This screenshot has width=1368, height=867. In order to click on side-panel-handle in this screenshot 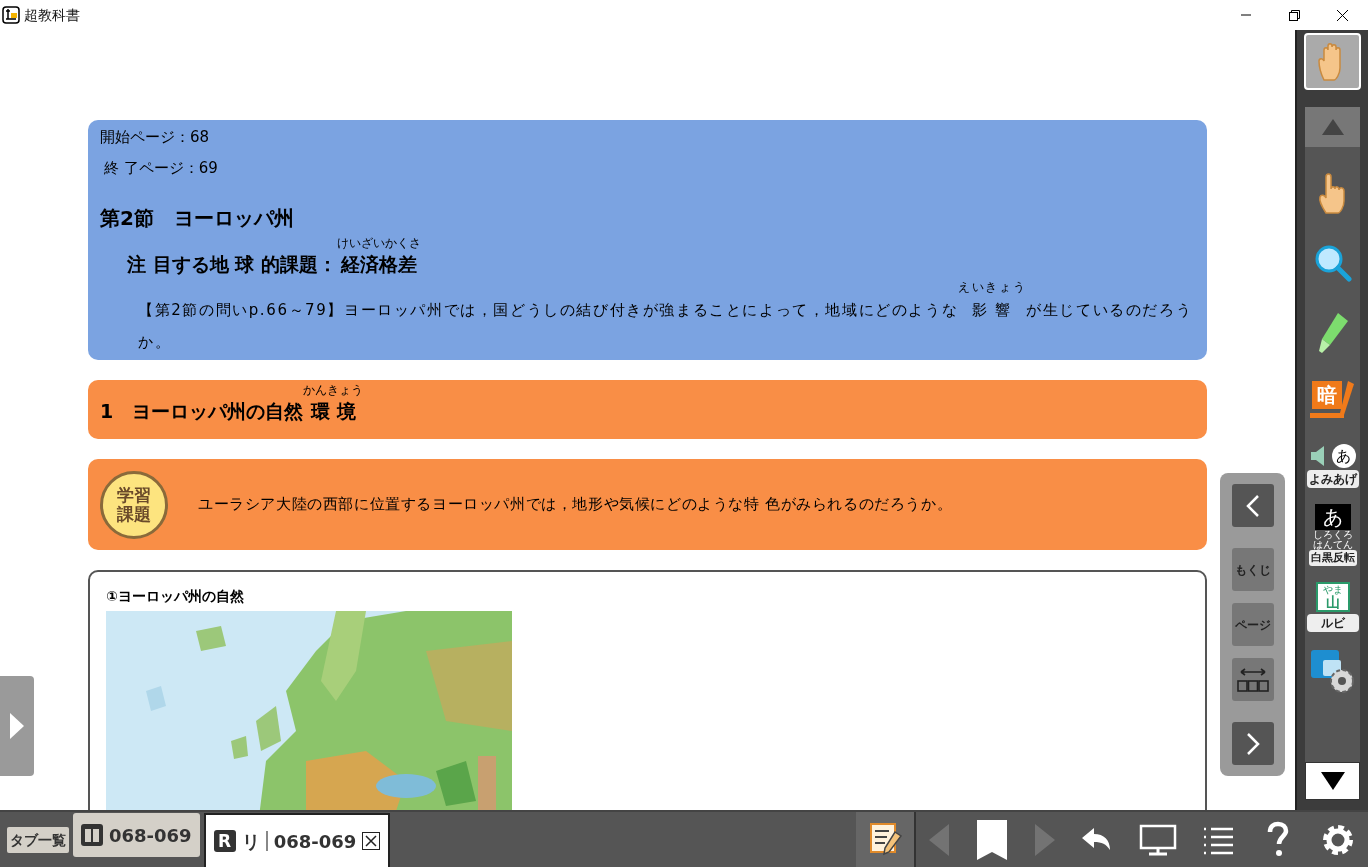, I will do `click(17, 726)`.